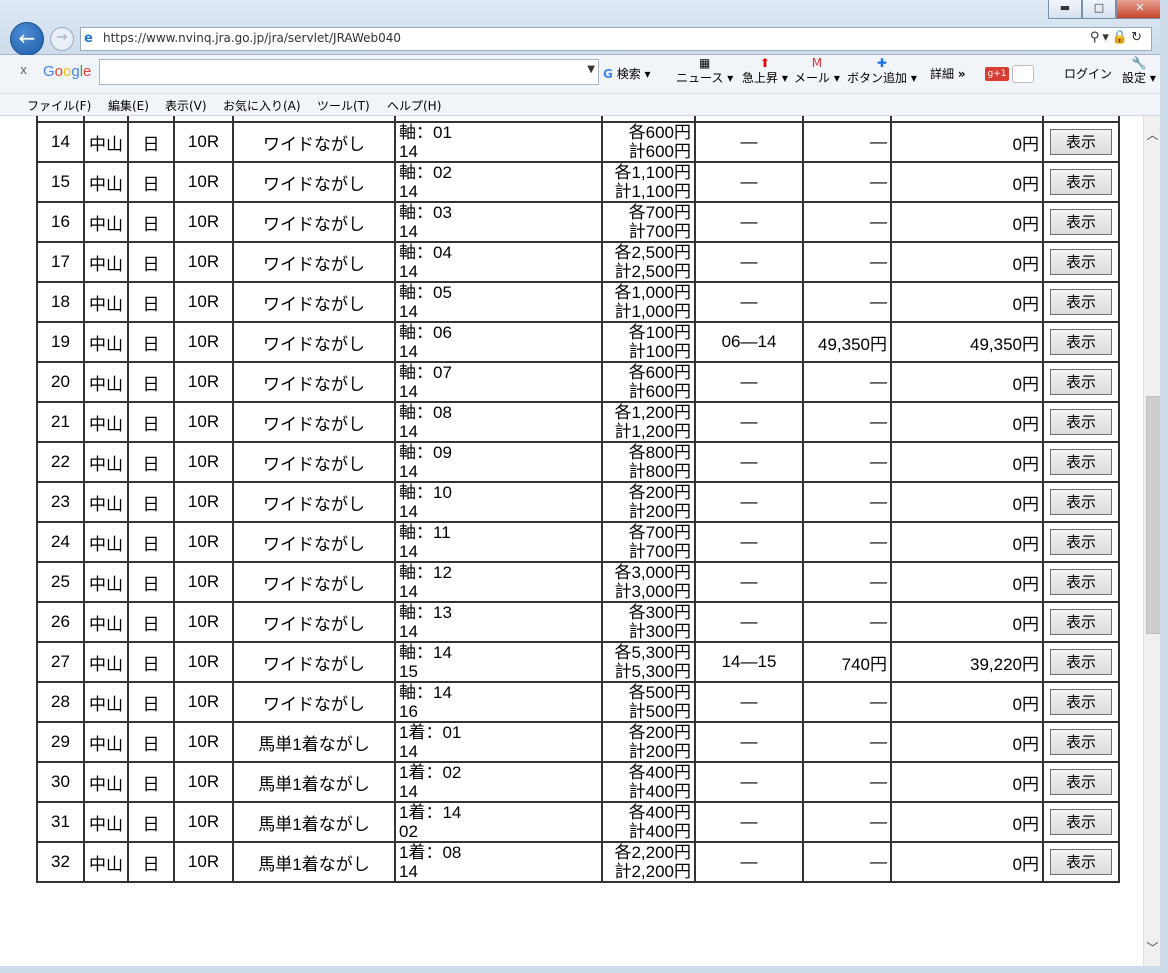 The image size is (1168, 973). What do you see at coordinates (765, 71) in the screenshot?
I see `trending-button: ⬆ 急上昇 ▾` at bounding box center [765, 71].